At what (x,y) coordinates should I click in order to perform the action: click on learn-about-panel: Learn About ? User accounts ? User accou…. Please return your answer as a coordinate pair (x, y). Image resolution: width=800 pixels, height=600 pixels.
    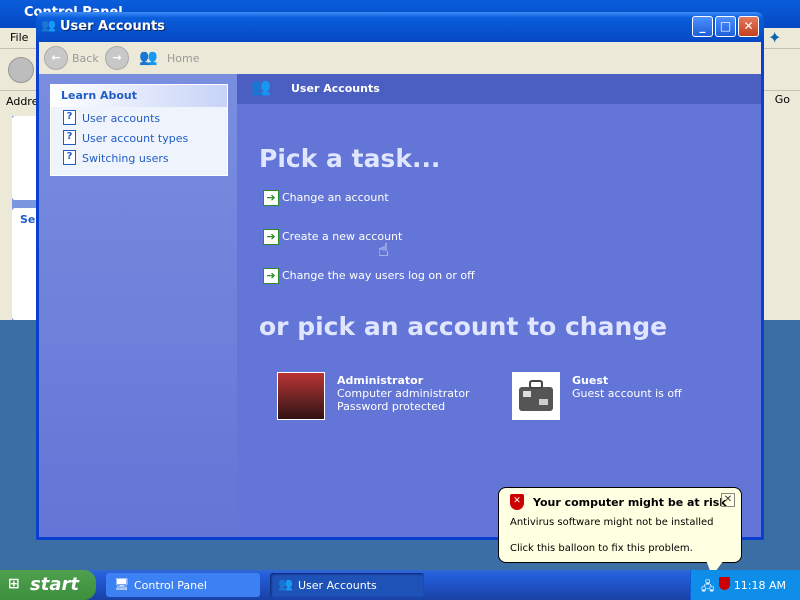
    Looking at the image, I should click on (139, 130).